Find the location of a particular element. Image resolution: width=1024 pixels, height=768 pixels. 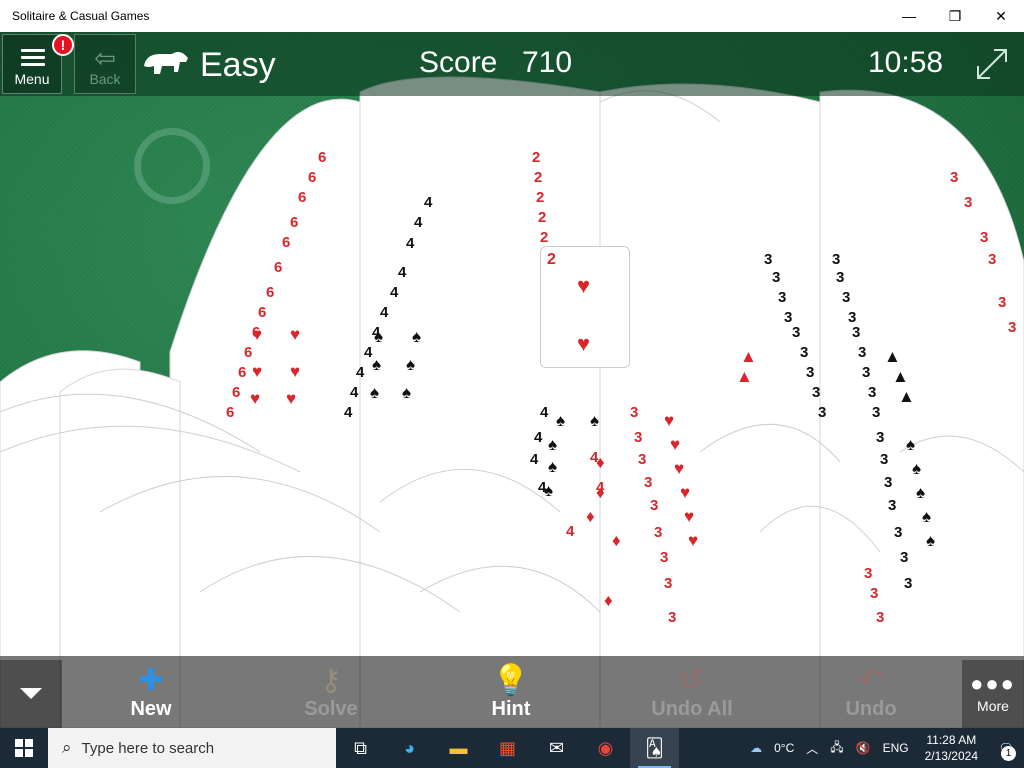

chevron-up-icon: ︿ is located at coordinates (812, 748).